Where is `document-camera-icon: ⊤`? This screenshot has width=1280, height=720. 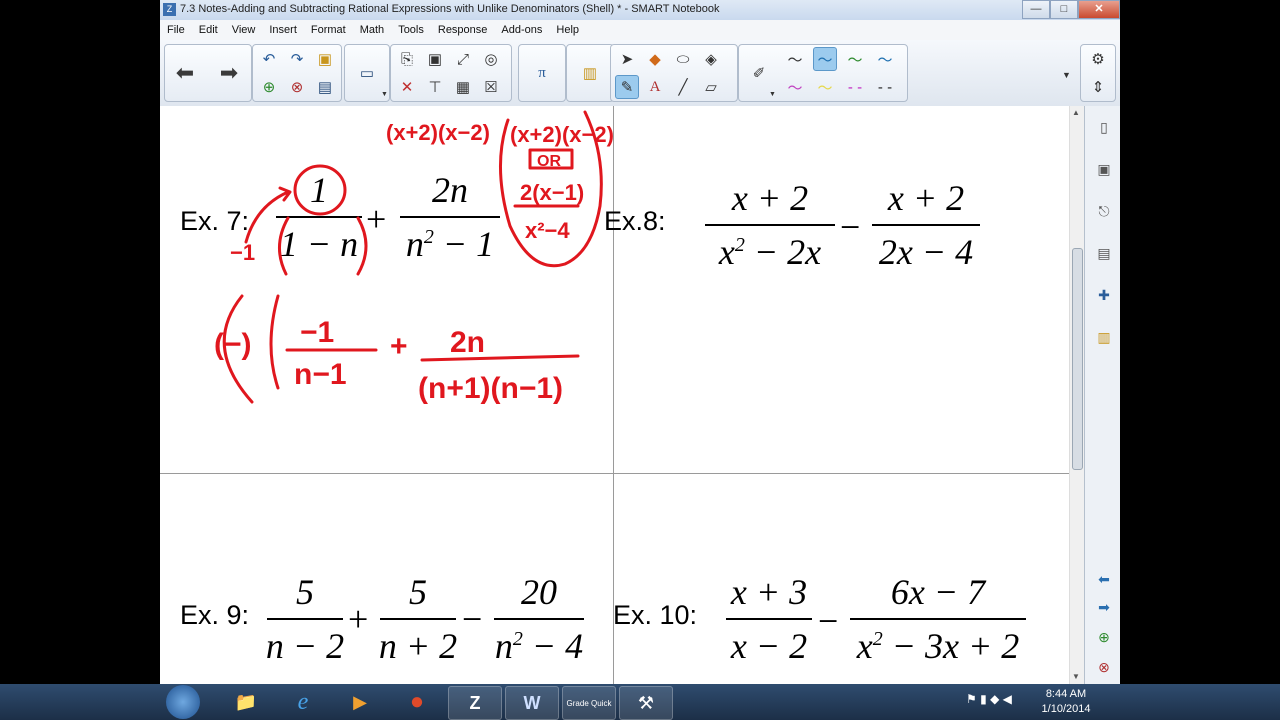 document-camera-icon: ⊤ is located at coordinates (435, 87).